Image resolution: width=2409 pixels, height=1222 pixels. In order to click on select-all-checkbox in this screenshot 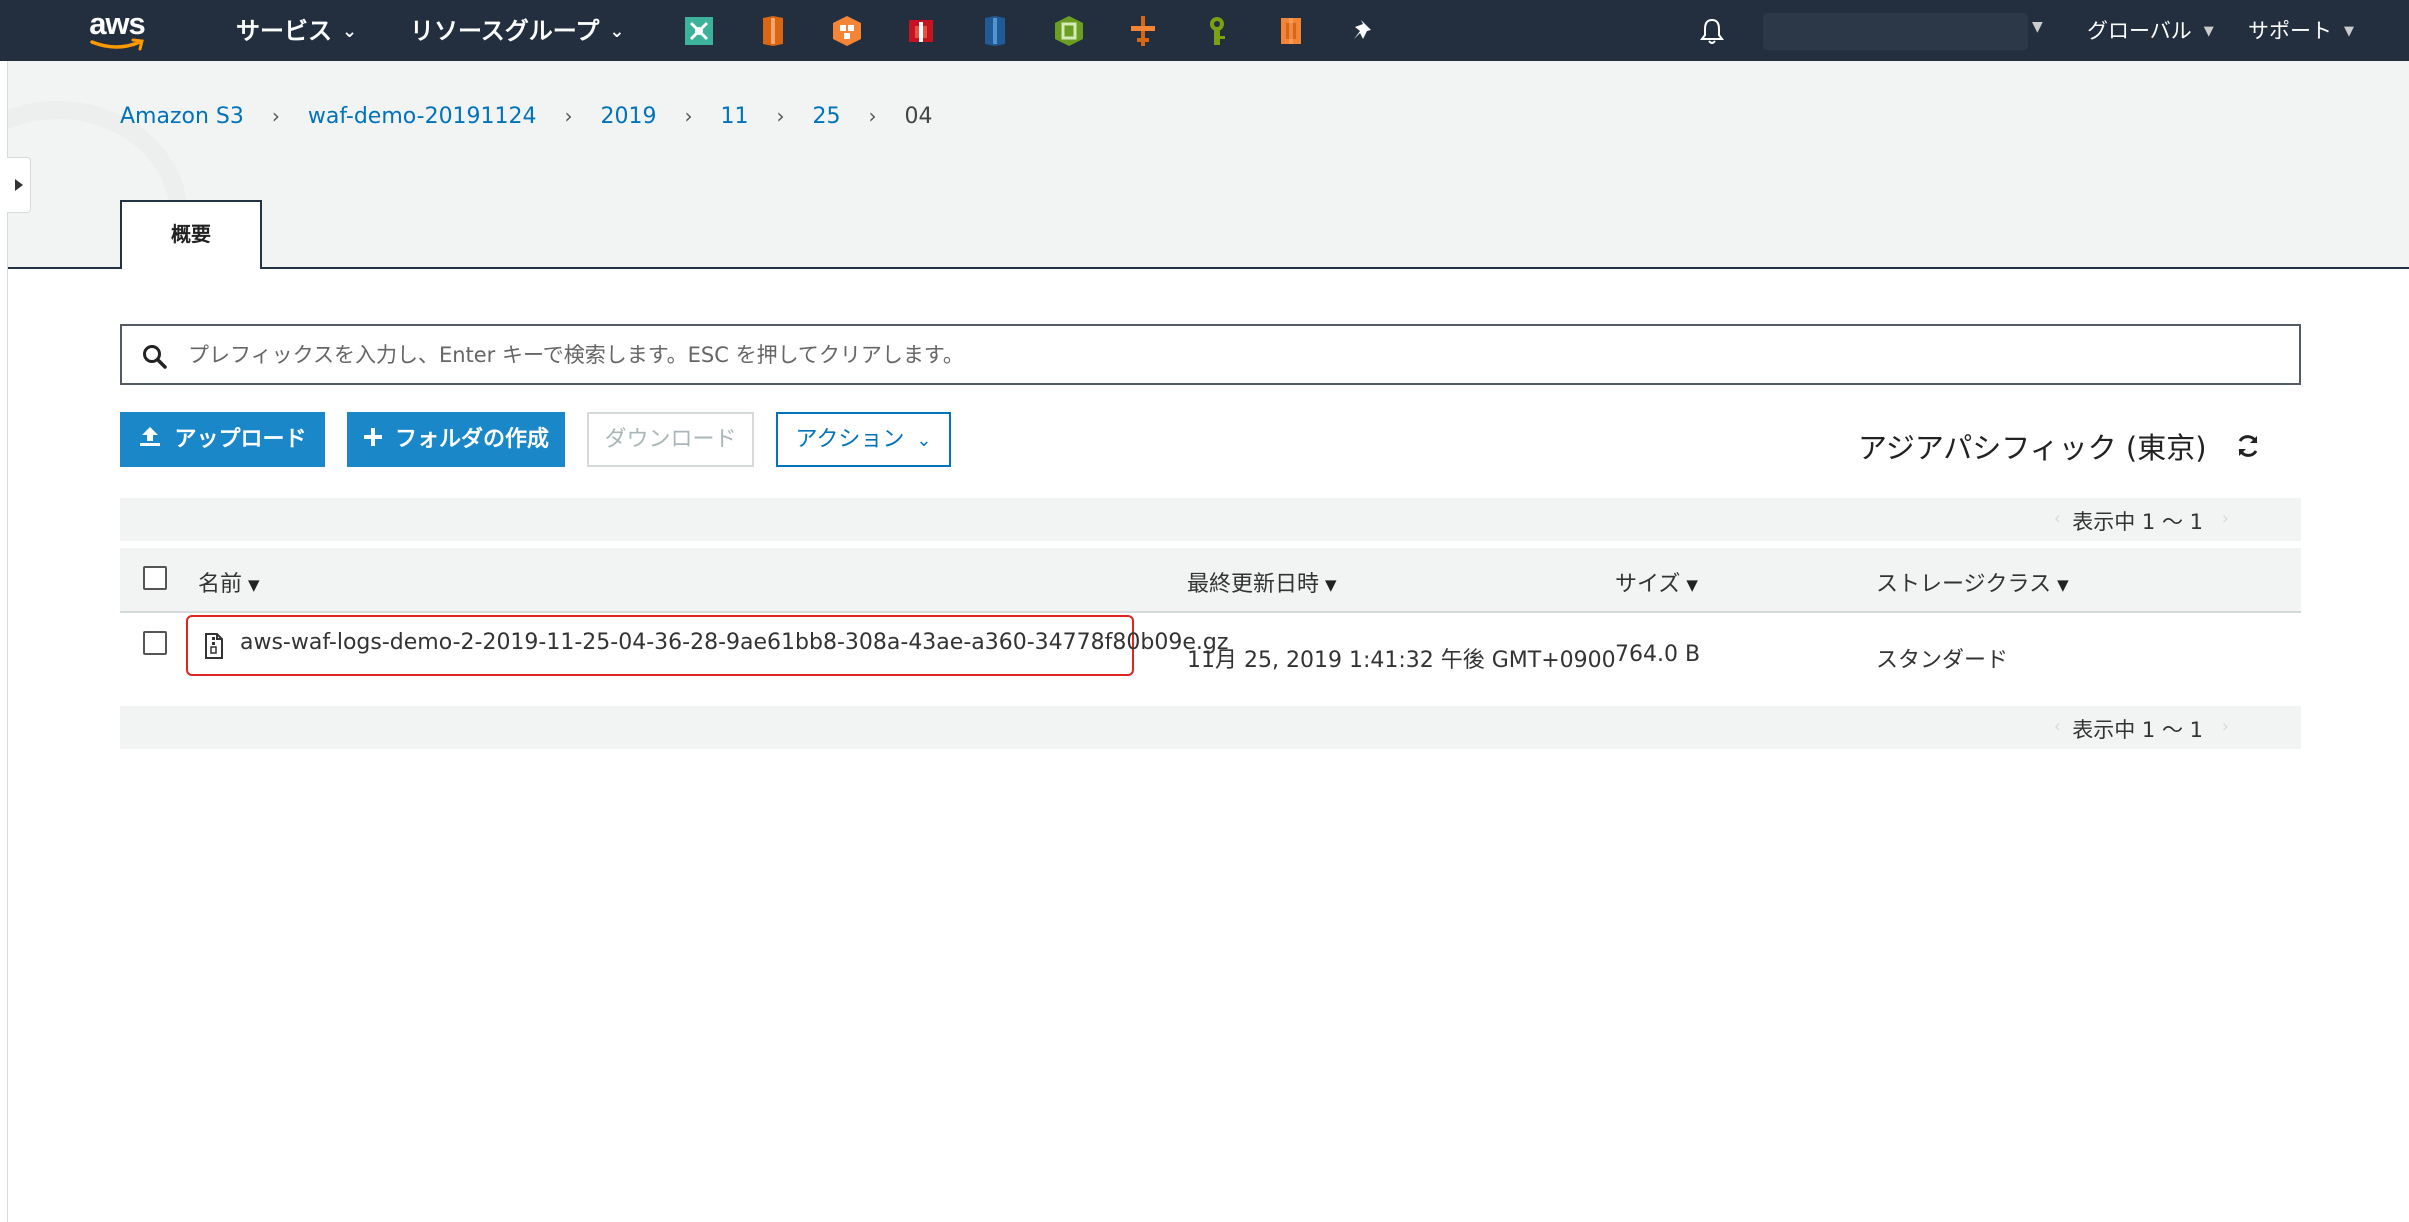, I will do `click(155, 578)`.